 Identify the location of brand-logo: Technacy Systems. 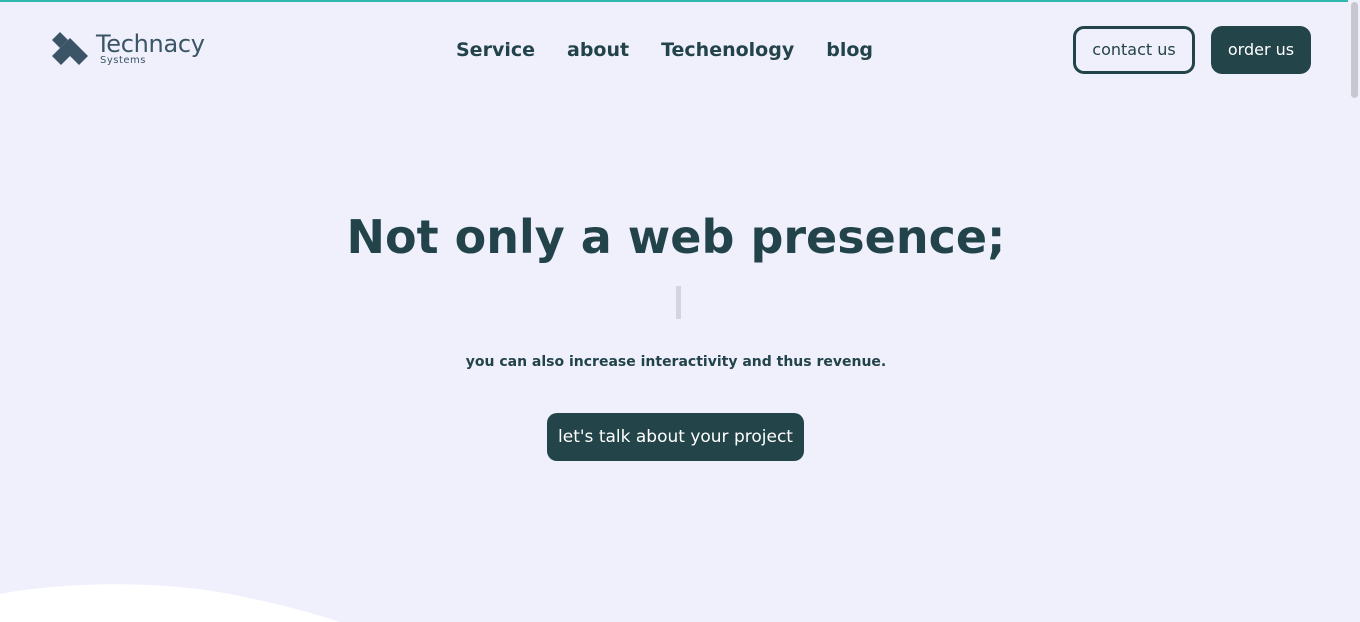
(130, 51).